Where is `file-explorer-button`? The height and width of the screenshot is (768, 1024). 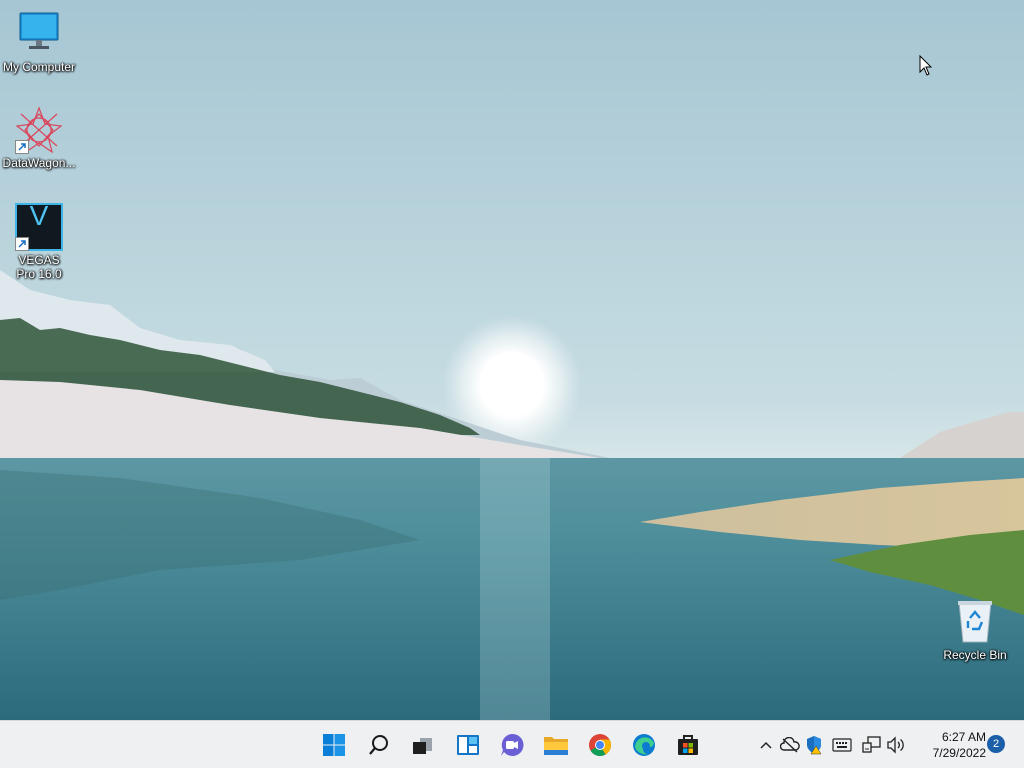
file-explorer-button is located at coordinates (556, 745).